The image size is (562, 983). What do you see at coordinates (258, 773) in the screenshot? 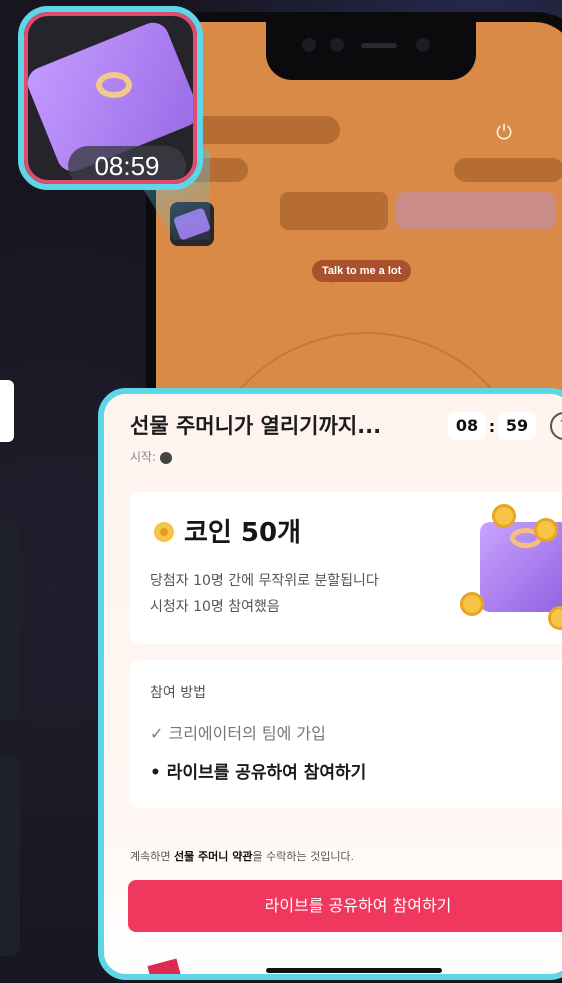
I see `step-share-live: • 라이브를 공유하여 참여하기` at bounding box center [258, 773].